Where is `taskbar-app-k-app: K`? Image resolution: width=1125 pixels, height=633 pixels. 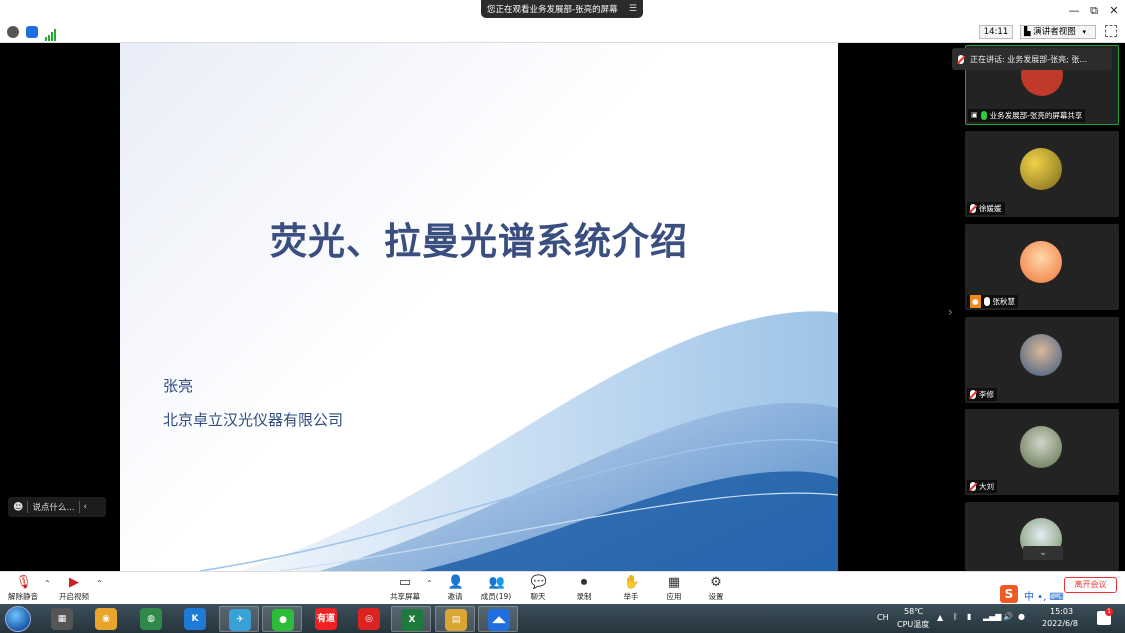
taskbar-app-k-app: K is located at coordinates (195, 619).